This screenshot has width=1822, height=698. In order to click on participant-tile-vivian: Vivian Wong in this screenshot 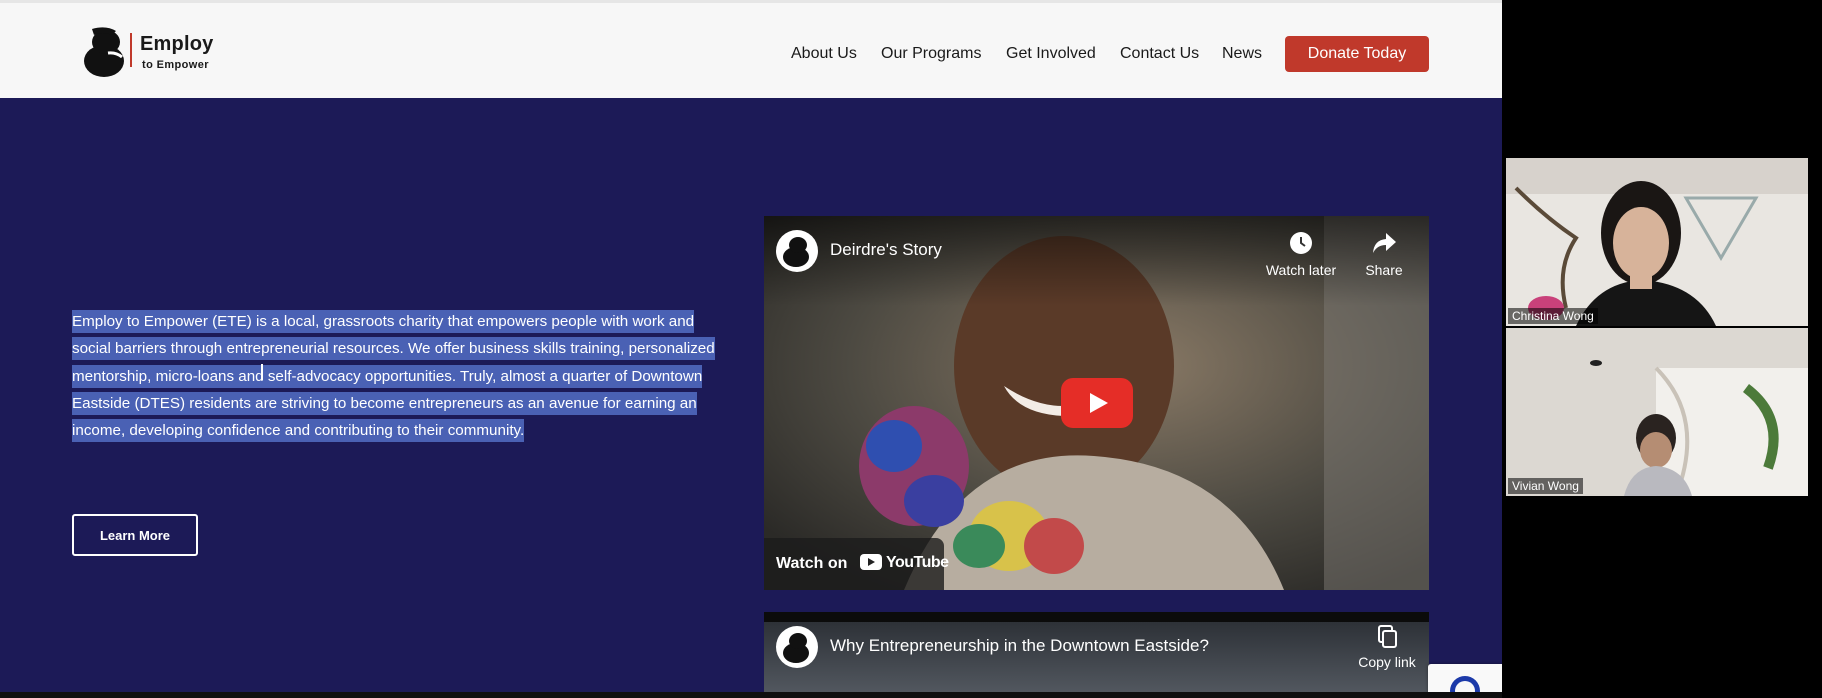, I will do `click(1657, 412)`.